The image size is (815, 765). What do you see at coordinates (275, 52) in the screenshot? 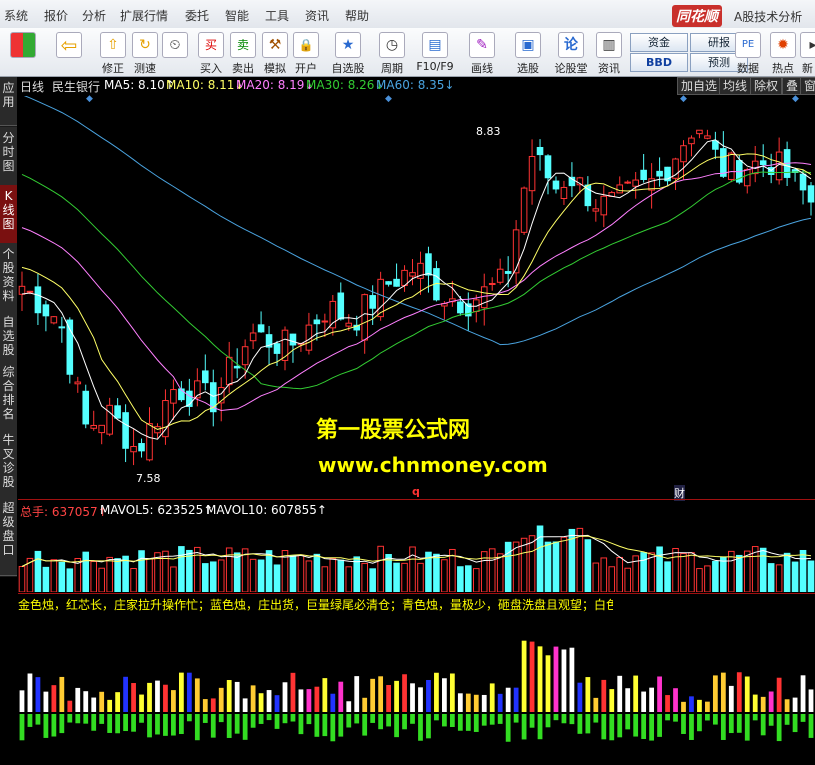
I see `toolbar-simulate-button: ⚒ 模拟` at bounding box center [275, 52].